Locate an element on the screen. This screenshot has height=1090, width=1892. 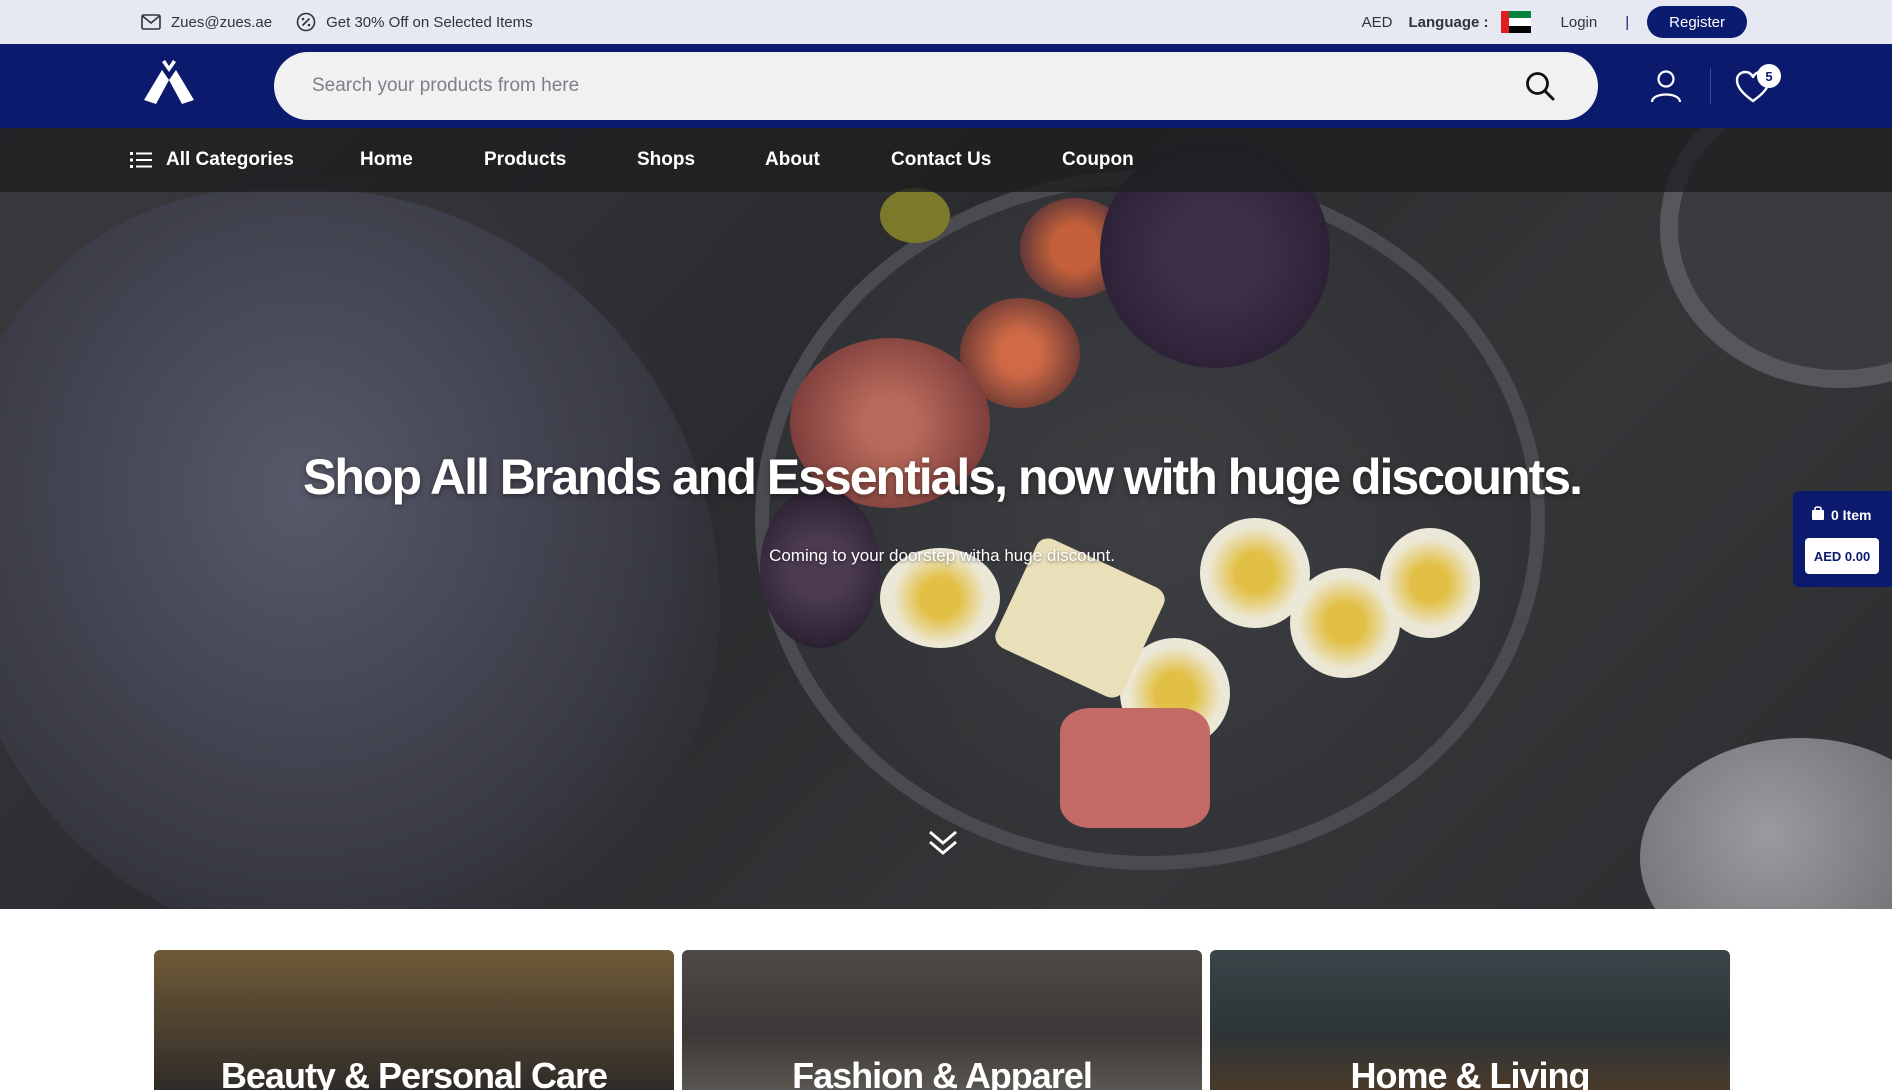
main-header: 5 is located at coordinates (946, 86).